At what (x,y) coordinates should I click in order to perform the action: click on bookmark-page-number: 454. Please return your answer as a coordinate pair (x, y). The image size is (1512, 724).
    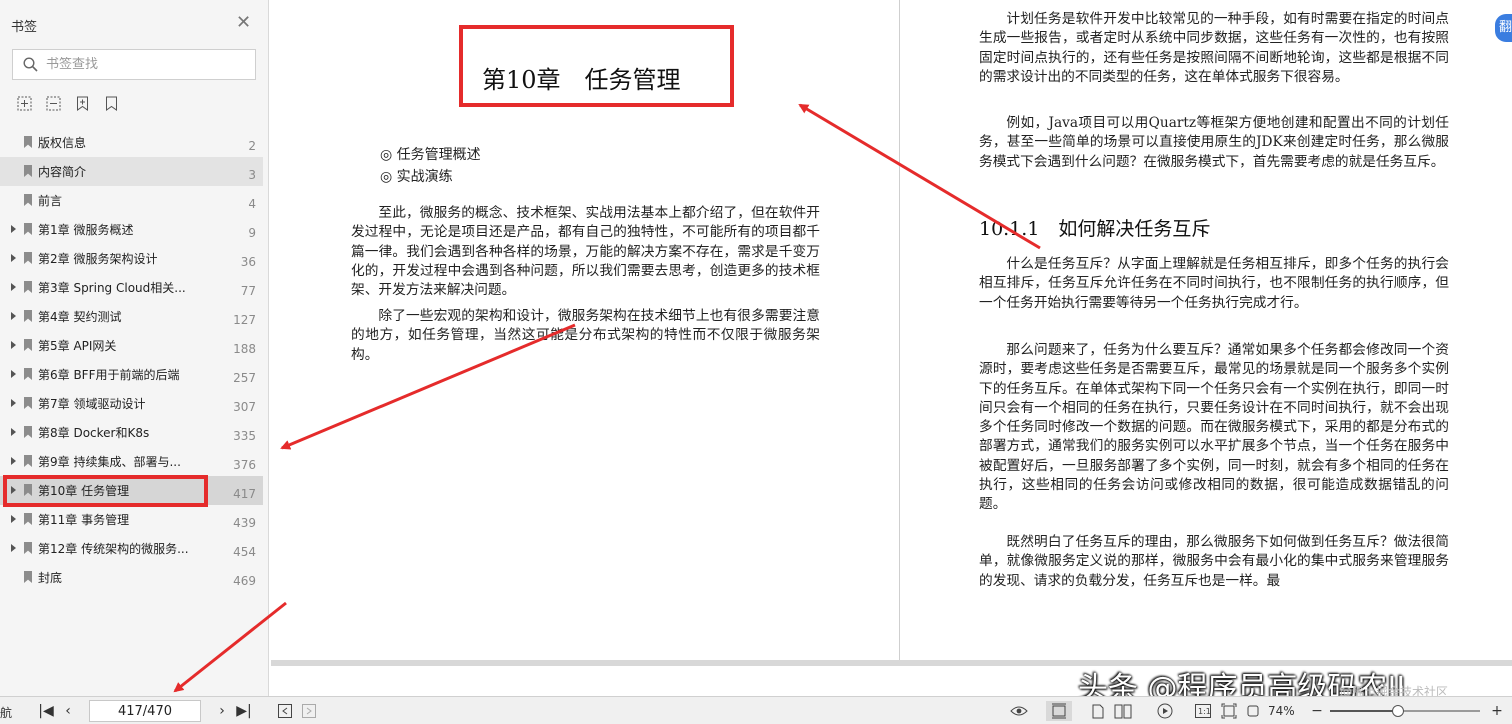
    Looking at the image, I should click on (244, 552).